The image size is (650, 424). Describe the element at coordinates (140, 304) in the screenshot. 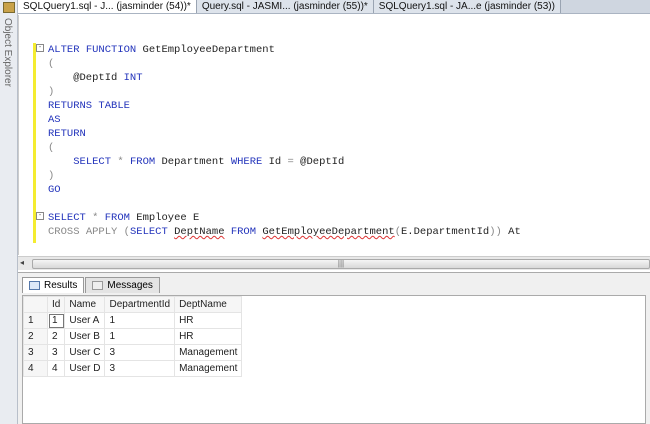

I see `column-header: DepartmentId` at that location.